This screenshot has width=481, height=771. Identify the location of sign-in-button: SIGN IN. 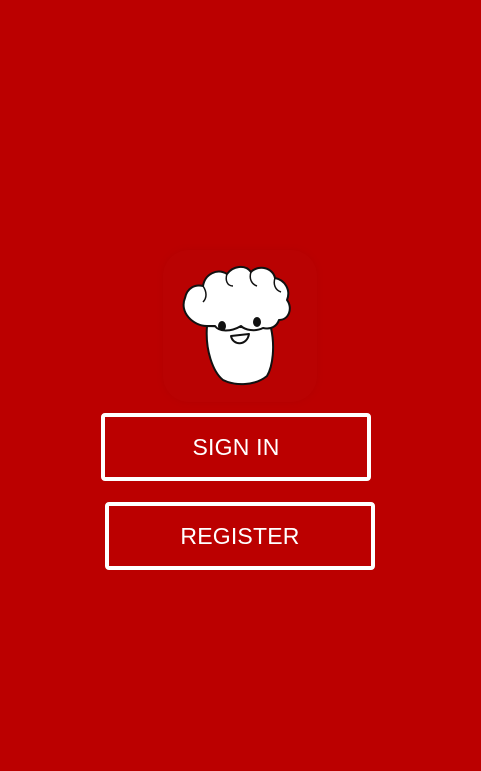
(236, 447).